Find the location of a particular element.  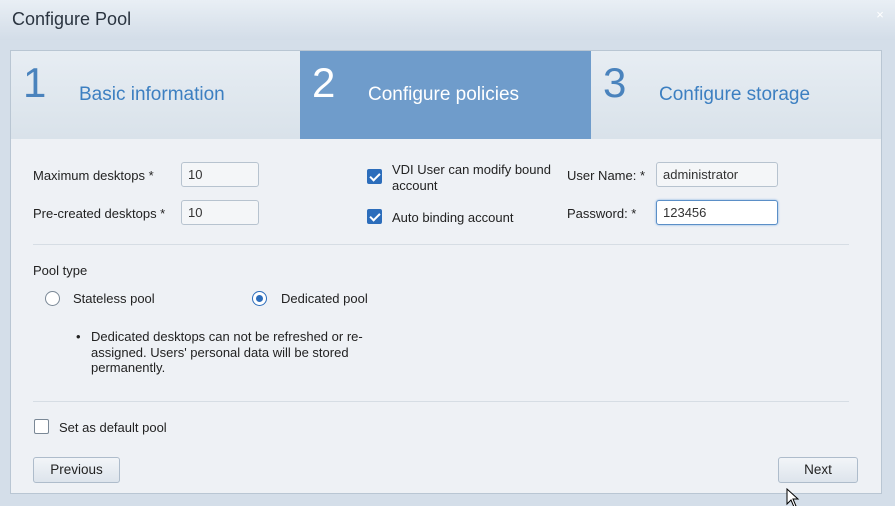

dialog-titlebar: Configure Pool × is located at coordinates (447, 20).